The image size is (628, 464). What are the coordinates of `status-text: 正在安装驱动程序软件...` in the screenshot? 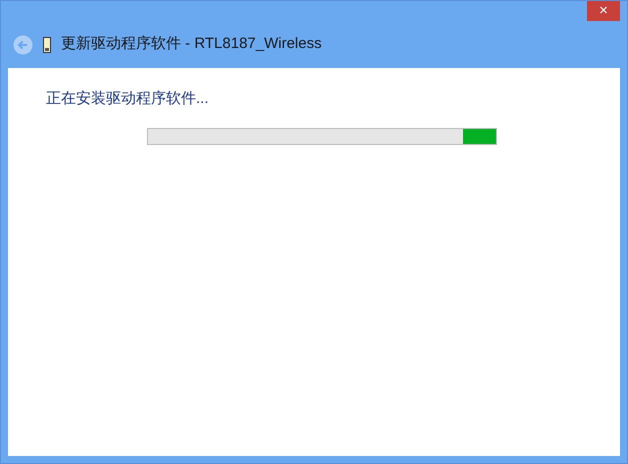 It's located at (128, 99).